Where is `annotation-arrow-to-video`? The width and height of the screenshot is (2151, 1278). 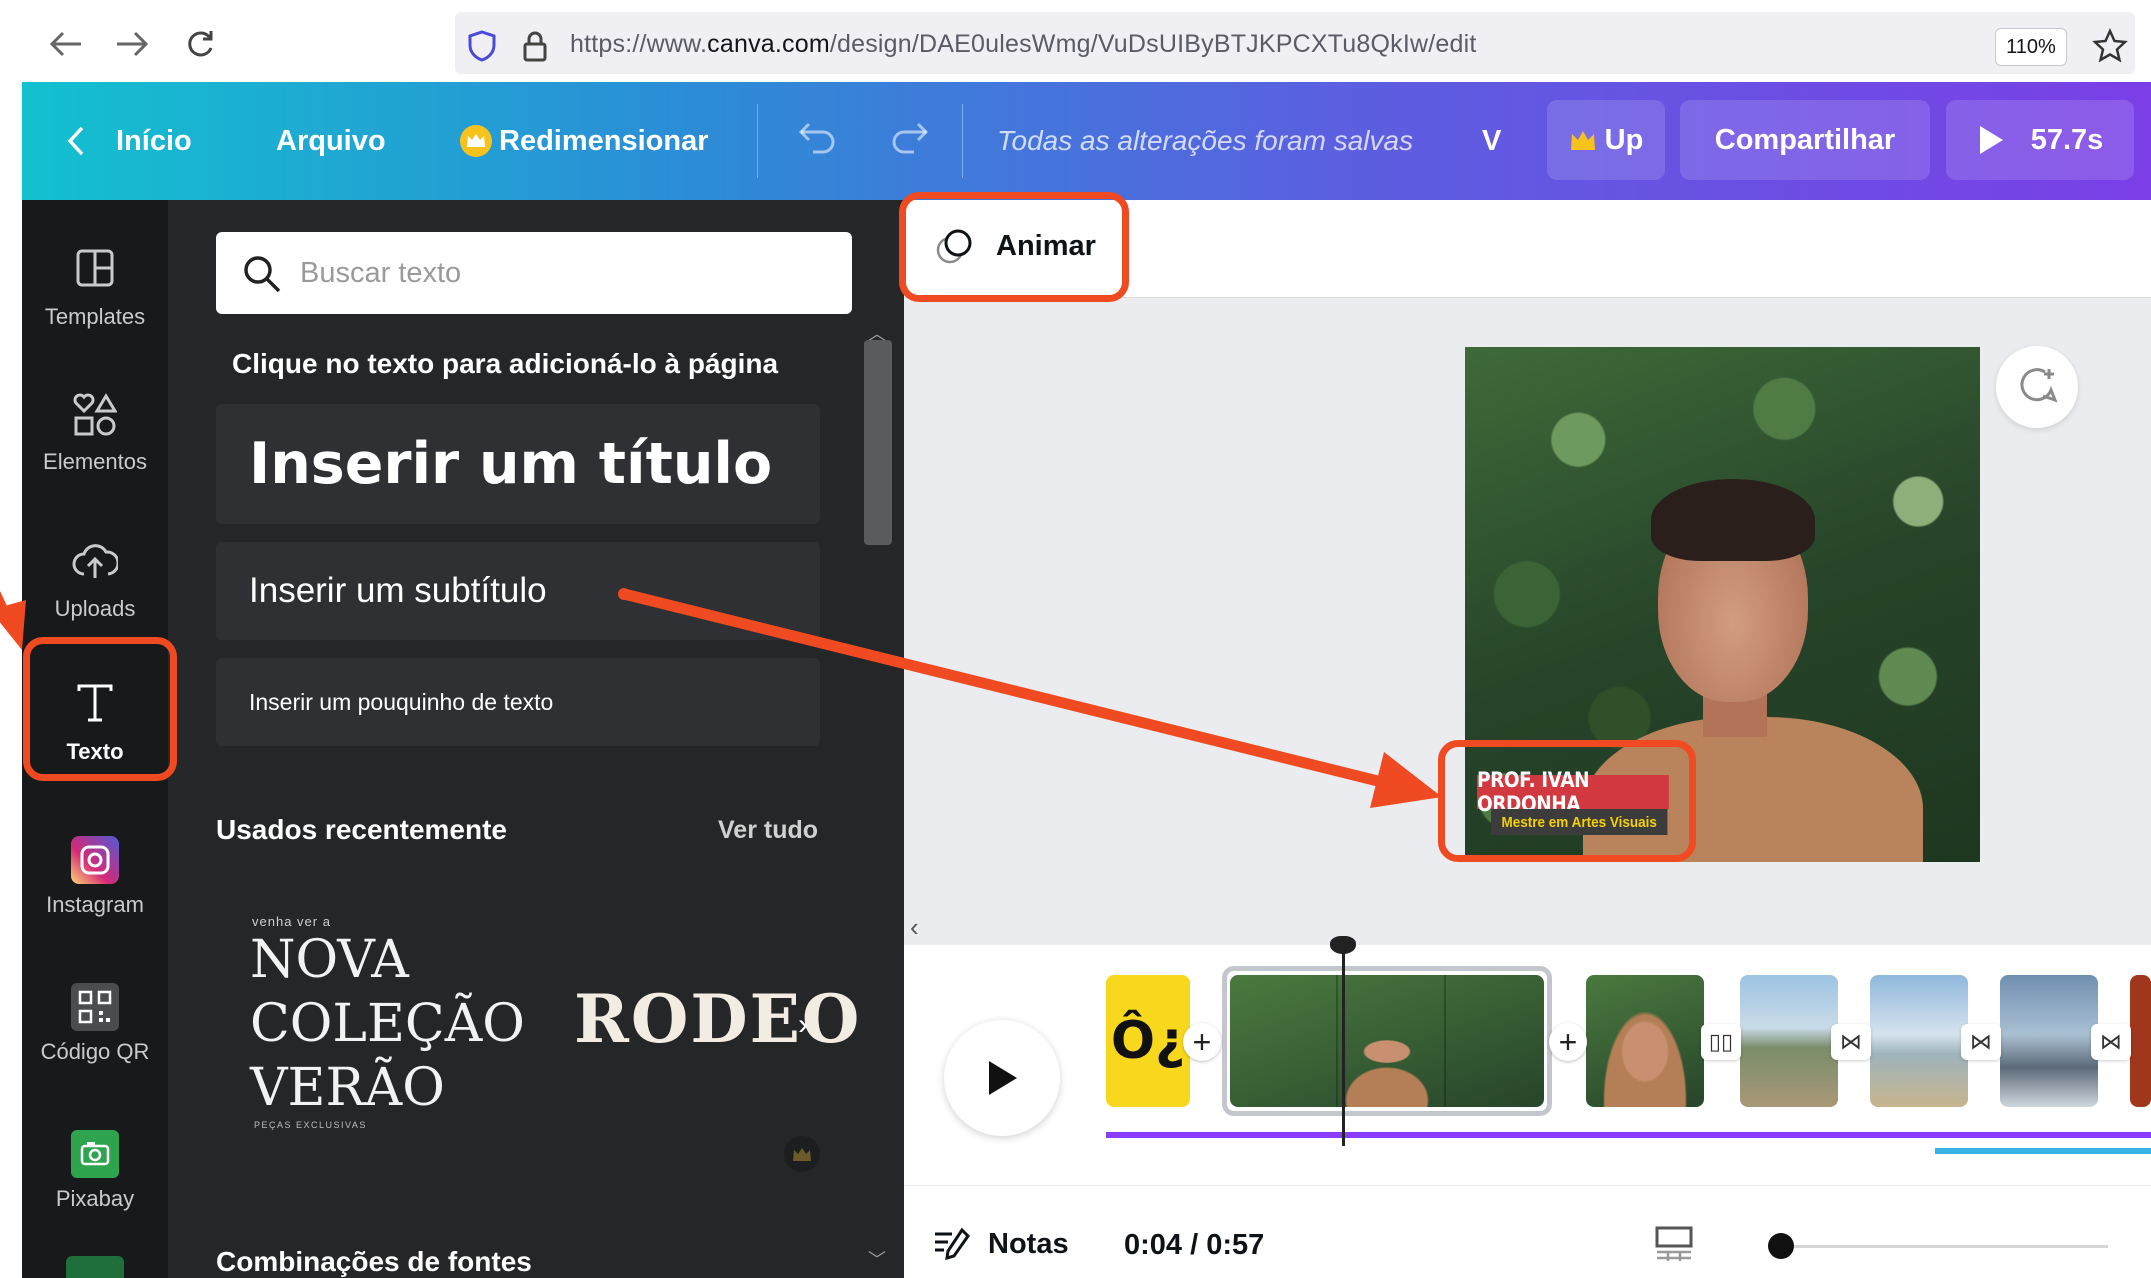 annotation-arrow-to-video is located at coordinates (1011, 690).